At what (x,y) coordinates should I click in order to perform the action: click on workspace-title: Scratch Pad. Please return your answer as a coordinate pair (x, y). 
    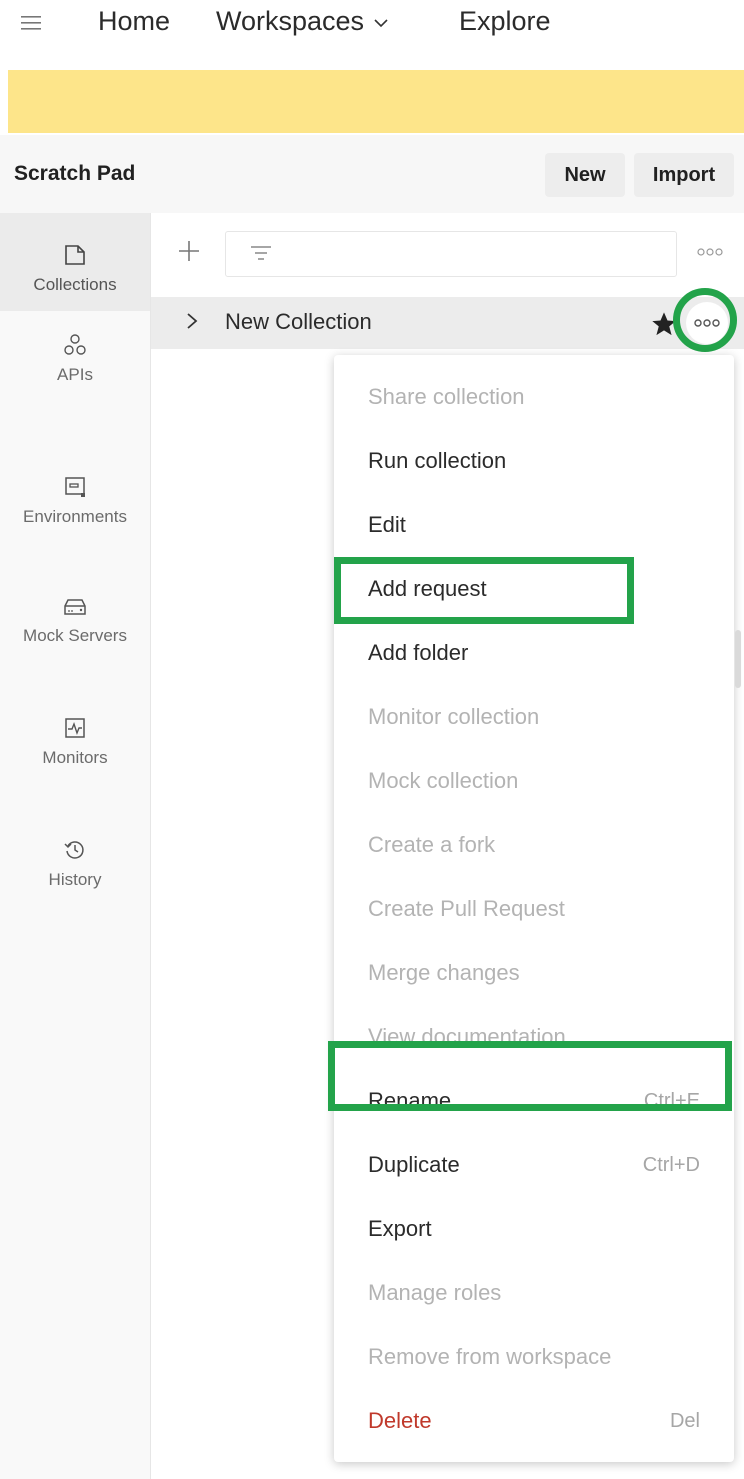
    Looking at the image, I should click on (75, 173).